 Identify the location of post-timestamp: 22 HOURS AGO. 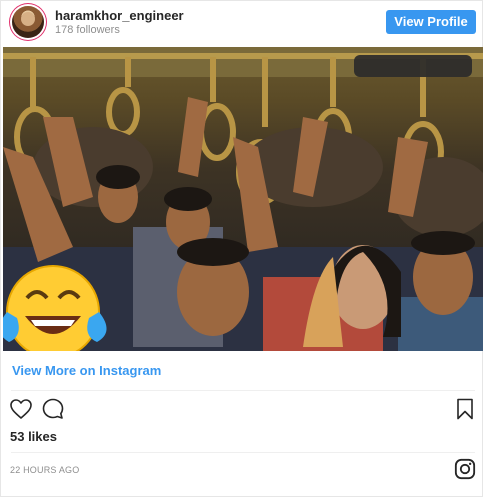
(45, 470).